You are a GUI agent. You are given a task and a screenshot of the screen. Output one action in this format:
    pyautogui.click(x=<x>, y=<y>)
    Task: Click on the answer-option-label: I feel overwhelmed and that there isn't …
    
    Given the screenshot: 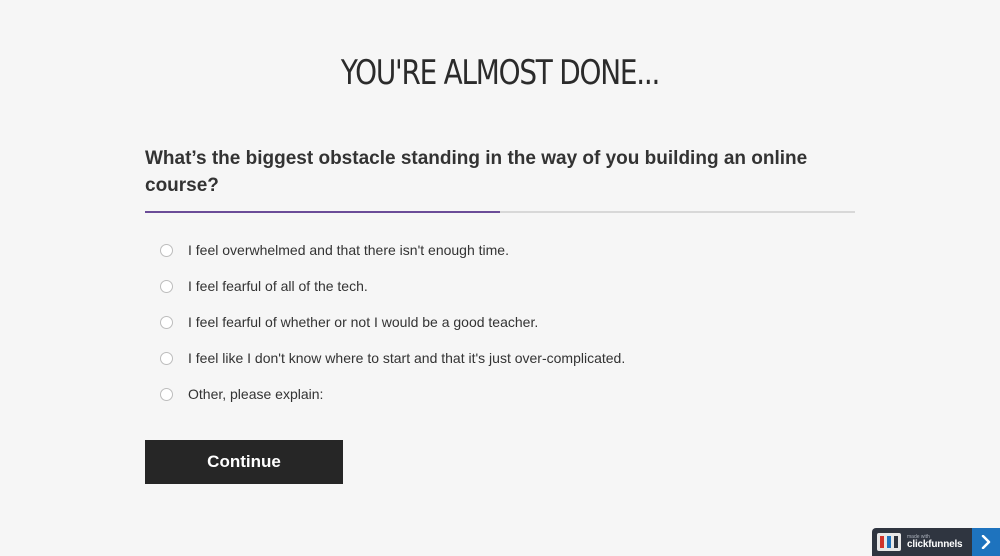 What is the action you would take?
    pyautogui.click(x=348, y=250)
    